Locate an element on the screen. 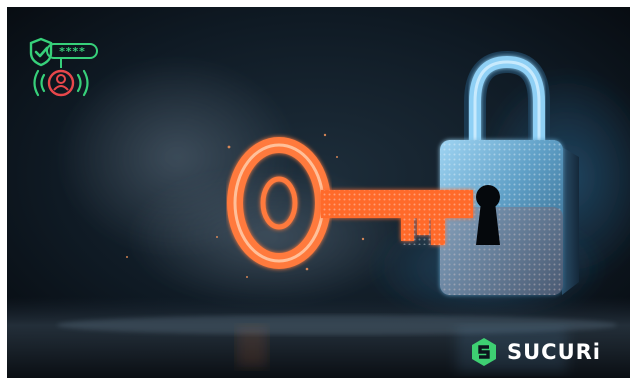 The image size is (637, 385). user-signal-icon is located at coordinates (61, 83).